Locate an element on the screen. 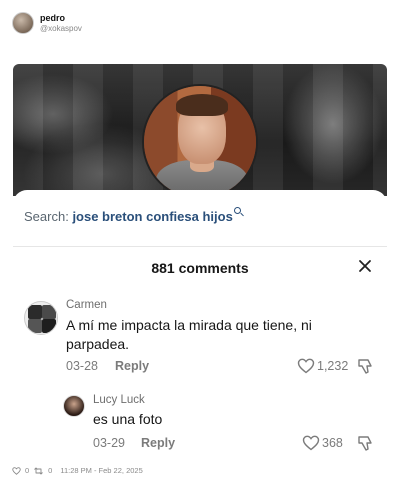  like-count: 368 is located at coordinates (332, 443).